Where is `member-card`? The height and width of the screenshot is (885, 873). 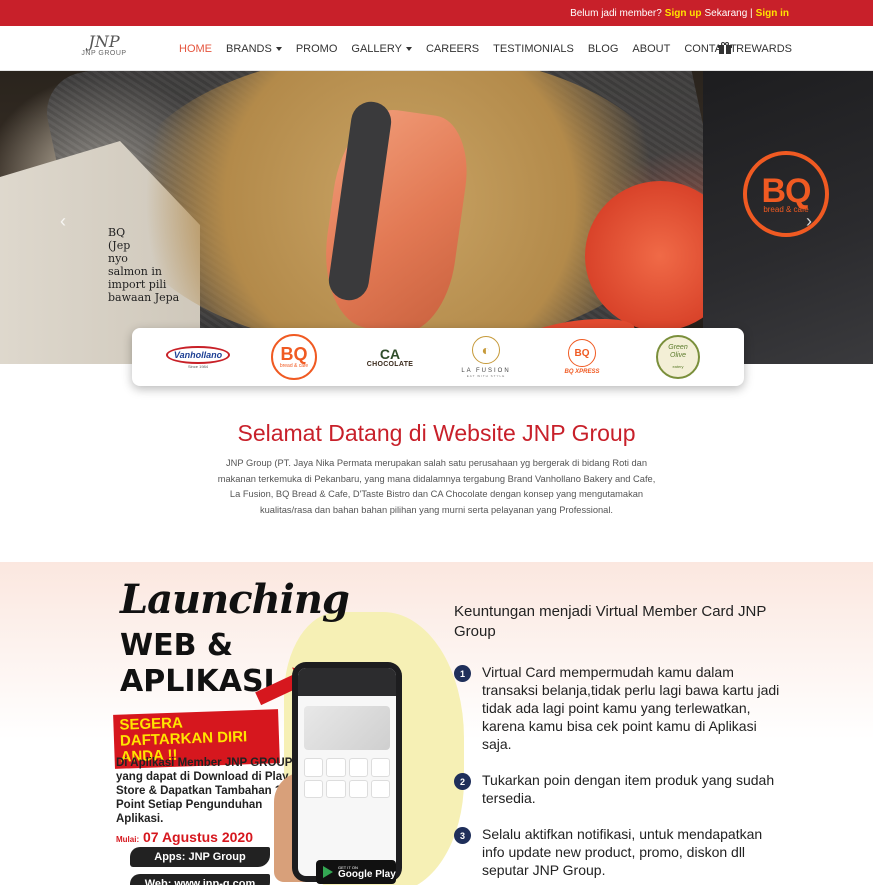
member-card is located at coordinates (347, 728).